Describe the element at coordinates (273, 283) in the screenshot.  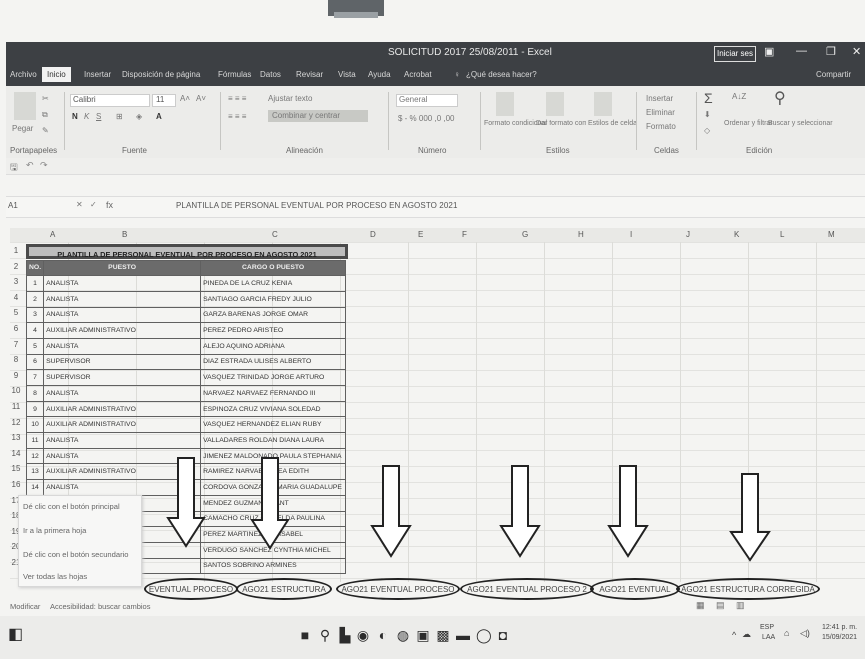
I see `row-nombre-cell: PINEDA DE LA CRUZ KENIA` at that location.